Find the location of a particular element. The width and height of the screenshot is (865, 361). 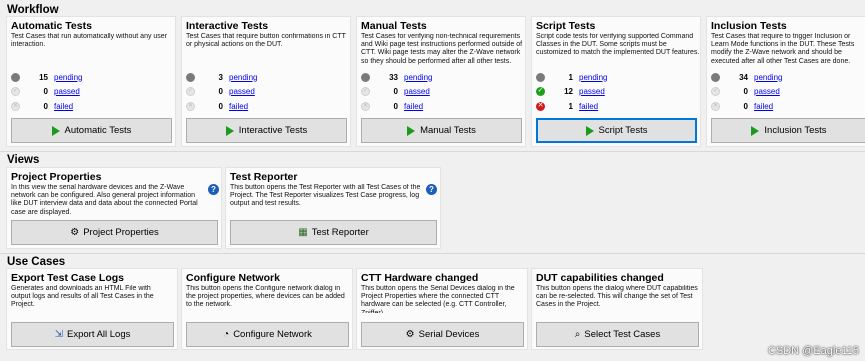

passed-count: 0 is located at coordinates (395, 91).